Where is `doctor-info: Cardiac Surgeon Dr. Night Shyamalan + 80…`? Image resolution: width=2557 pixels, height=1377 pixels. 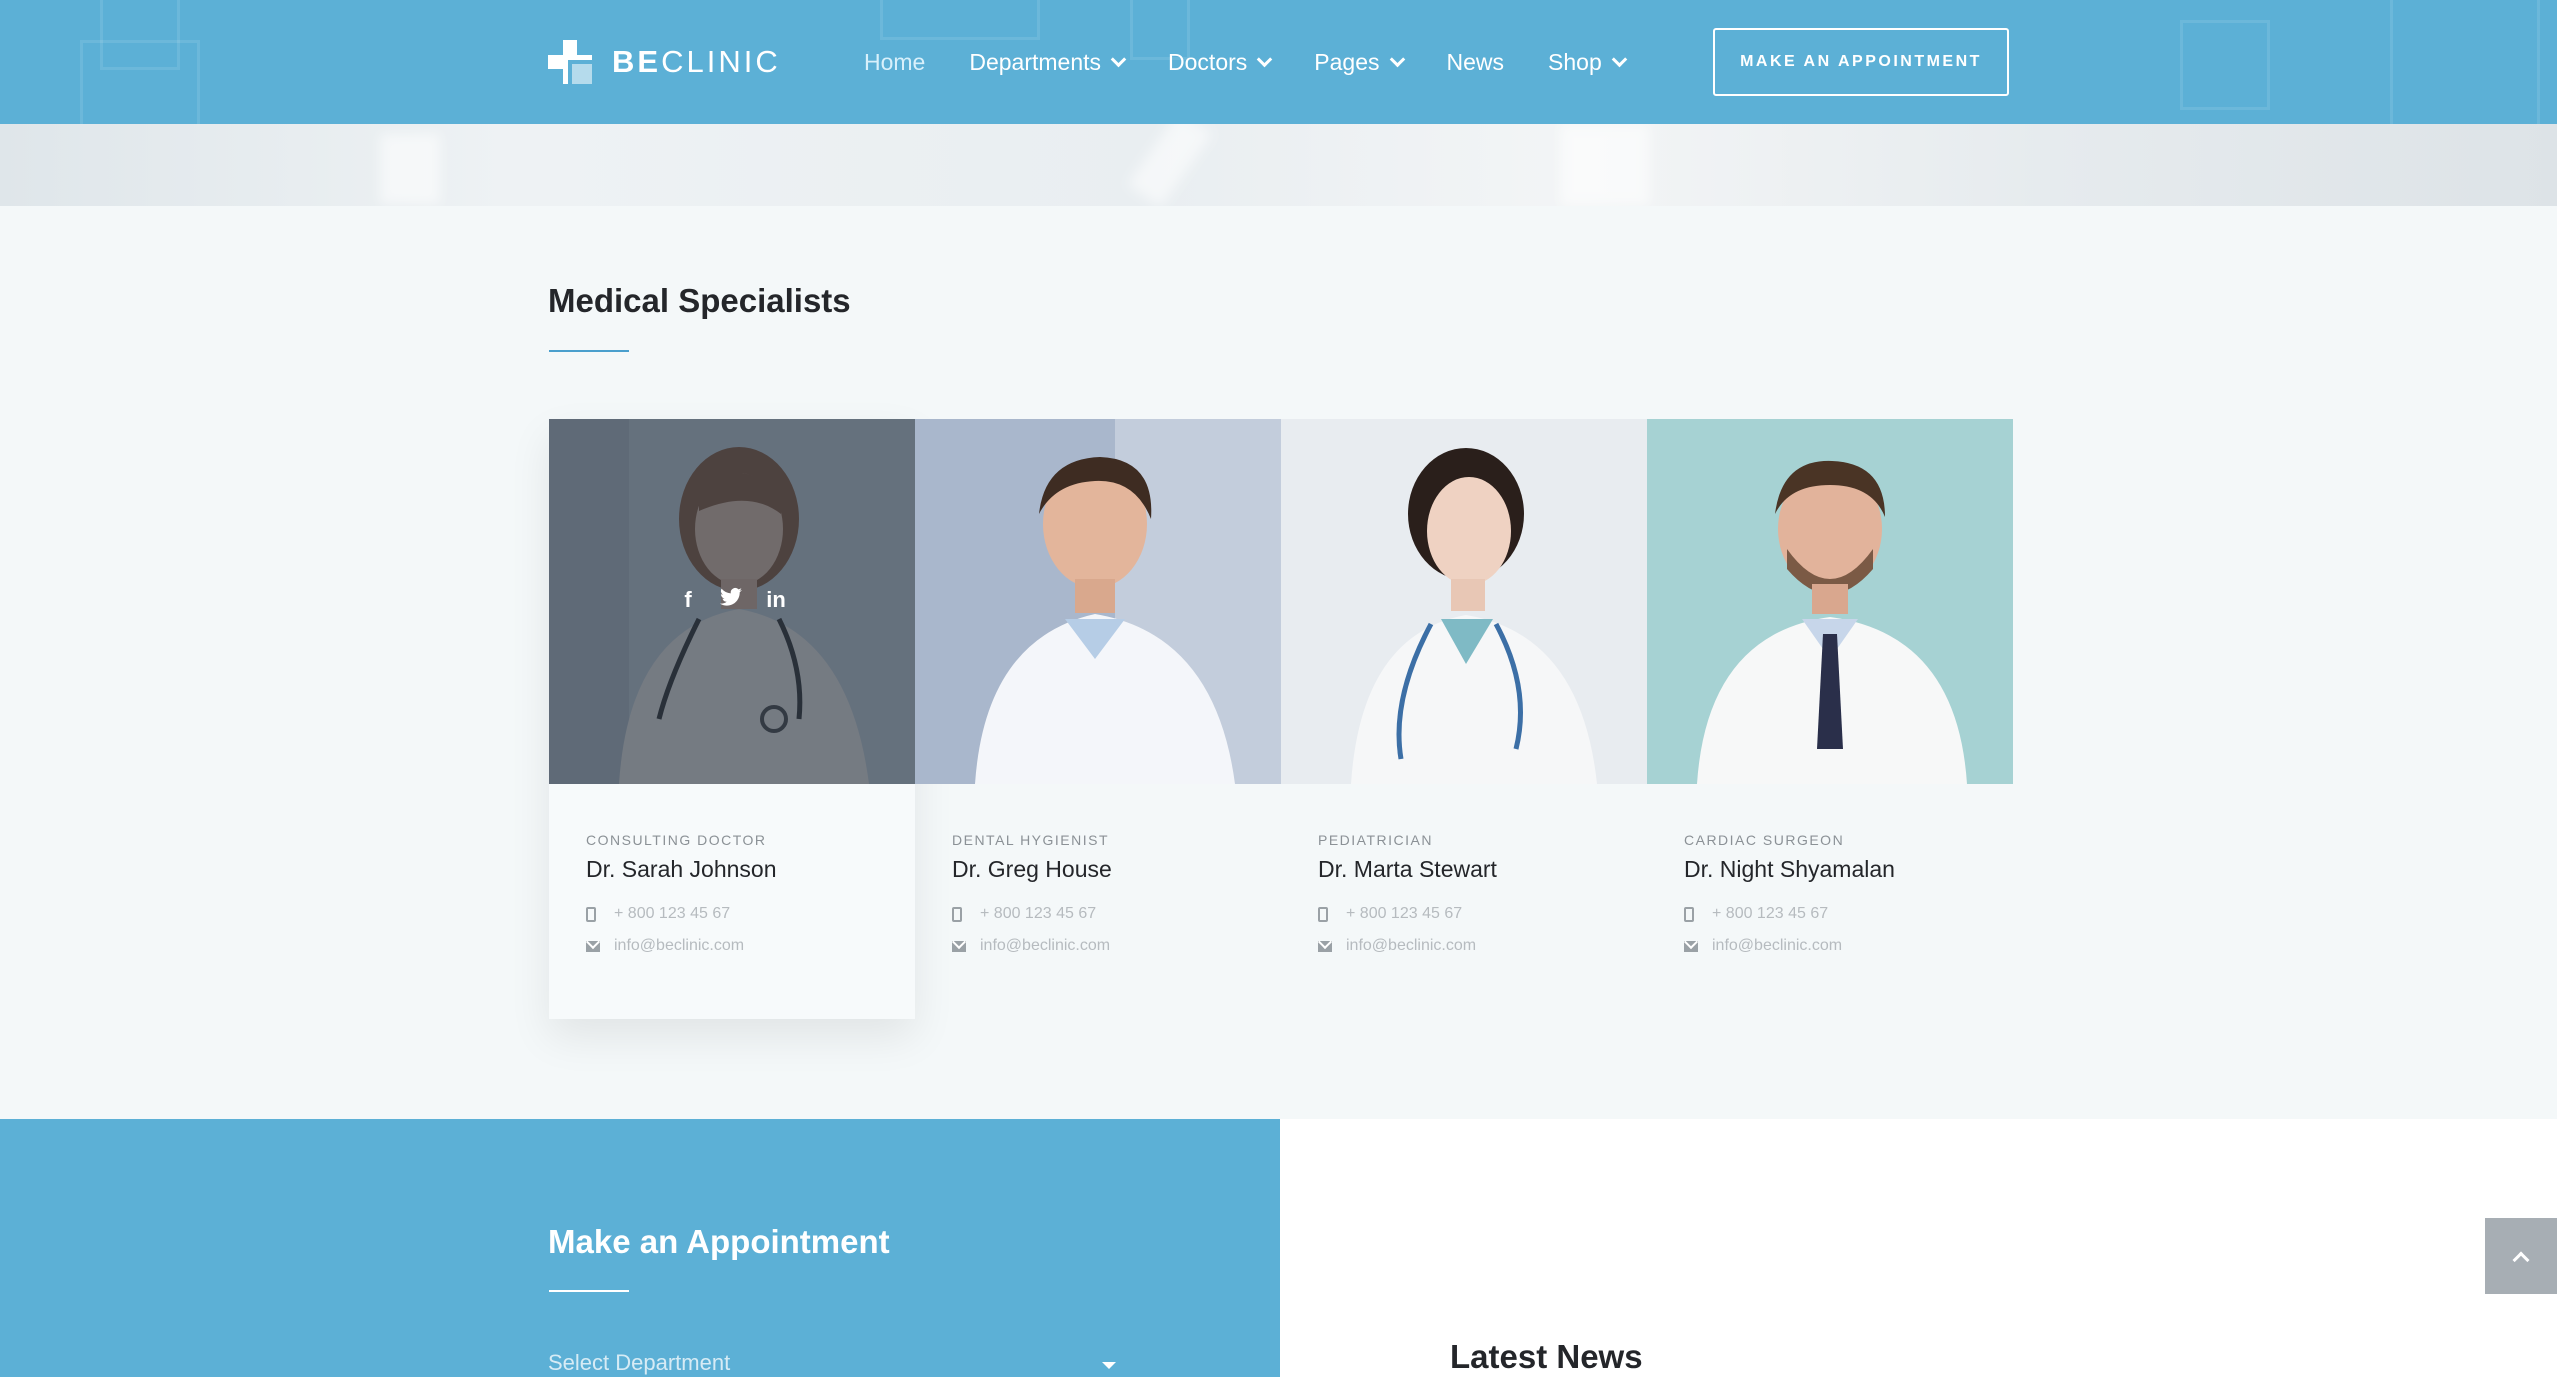 doctor-info: Cardiac Surgeon Dr. Night Shyamalan + 80… is located at coordinates (1789, 893).